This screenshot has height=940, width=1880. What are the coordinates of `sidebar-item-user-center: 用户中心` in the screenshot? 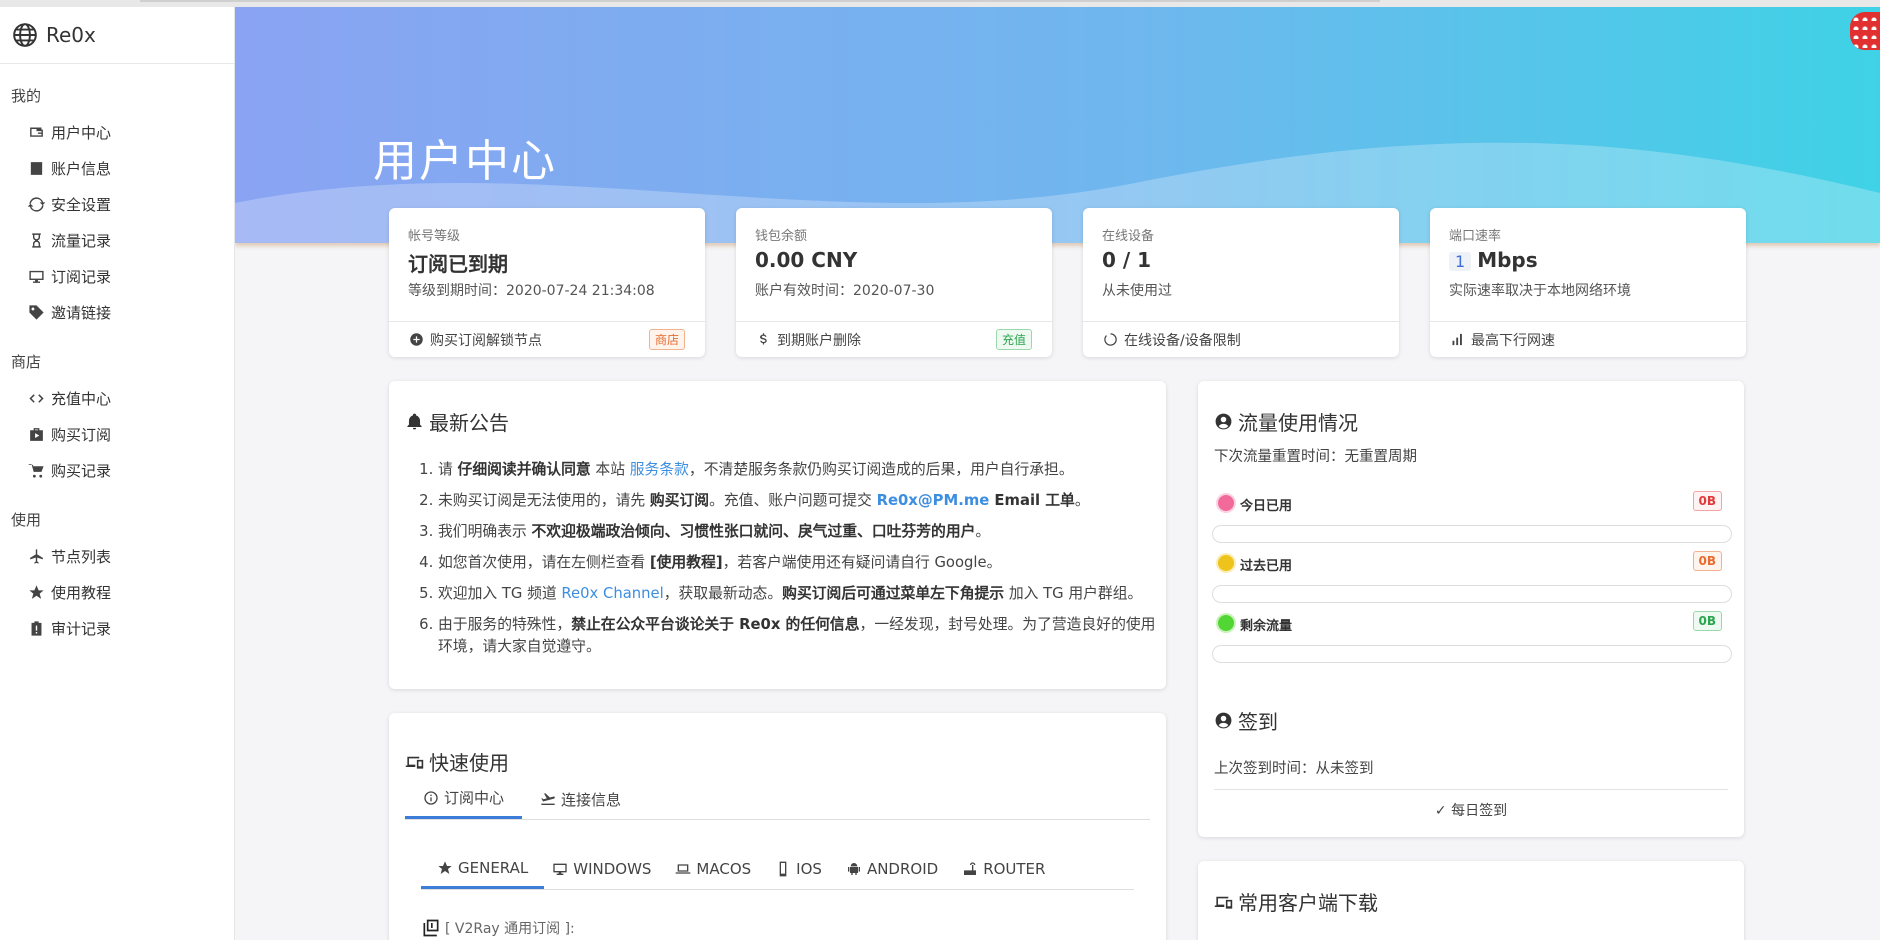 It's located at (117, 132).